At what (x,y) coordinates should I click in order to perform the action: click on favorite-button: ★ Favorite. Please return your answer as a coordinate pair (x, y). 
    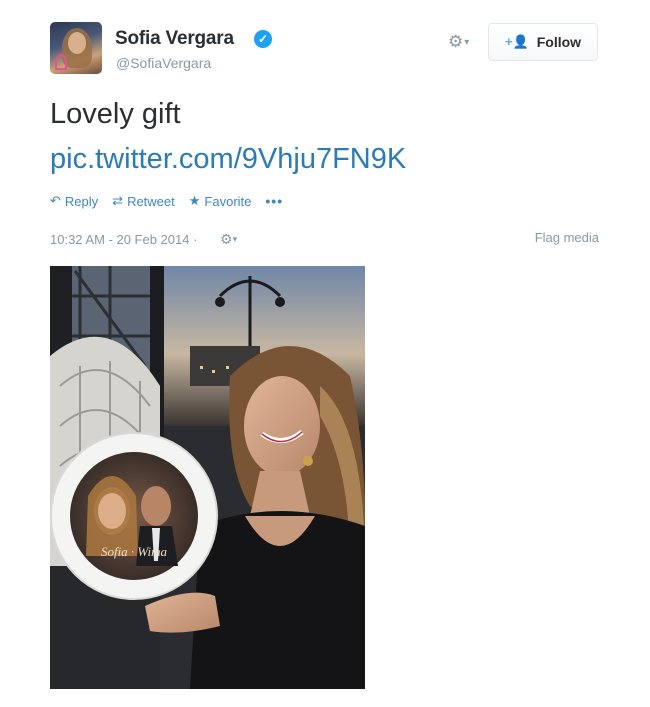
    Looking at the image, I should click on (220, 201).